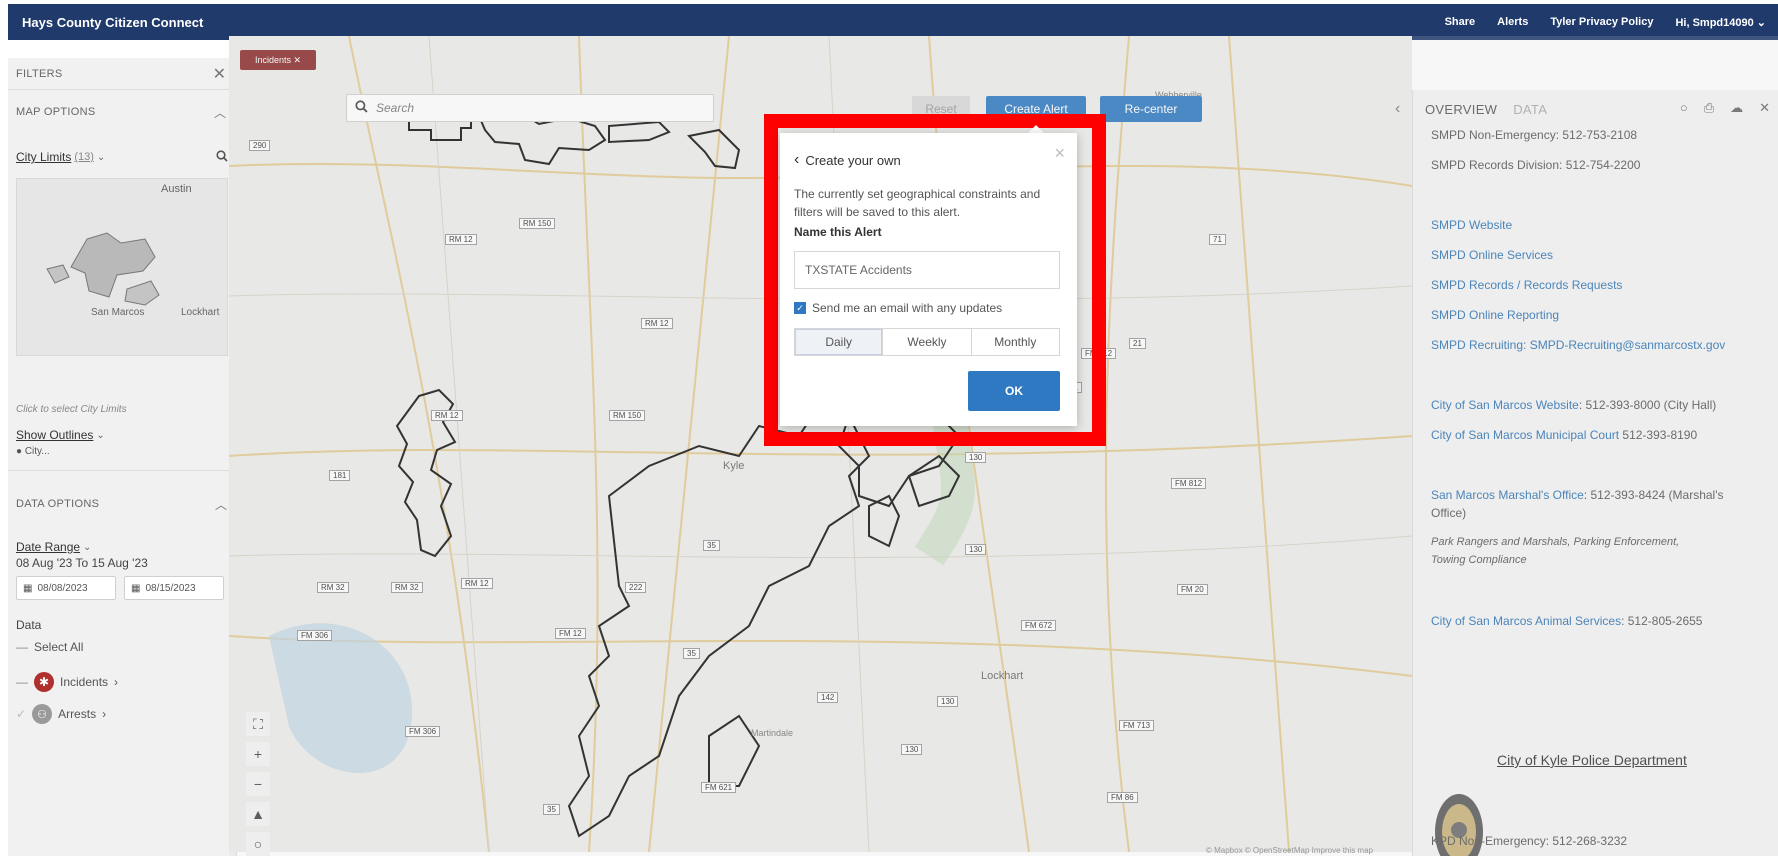 The width and height of the screenshot is (1778, 856). Describe the element at coordinates (222, 157) in the screenshot. I see `search-icon` at that location.